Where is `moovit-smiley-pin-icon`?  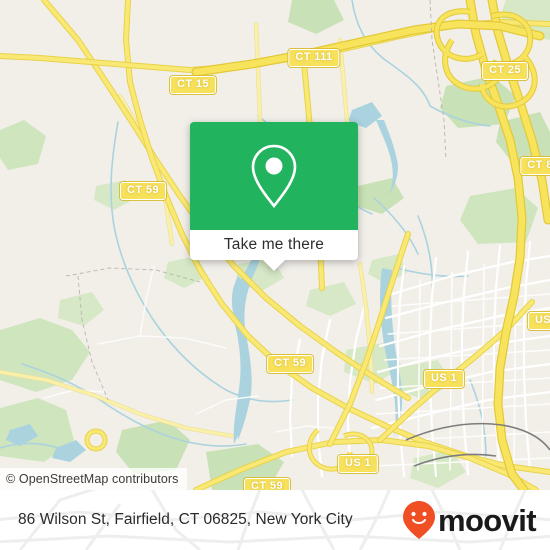 moovit-smiley-pin-icon is located at coordinates (418, 520).